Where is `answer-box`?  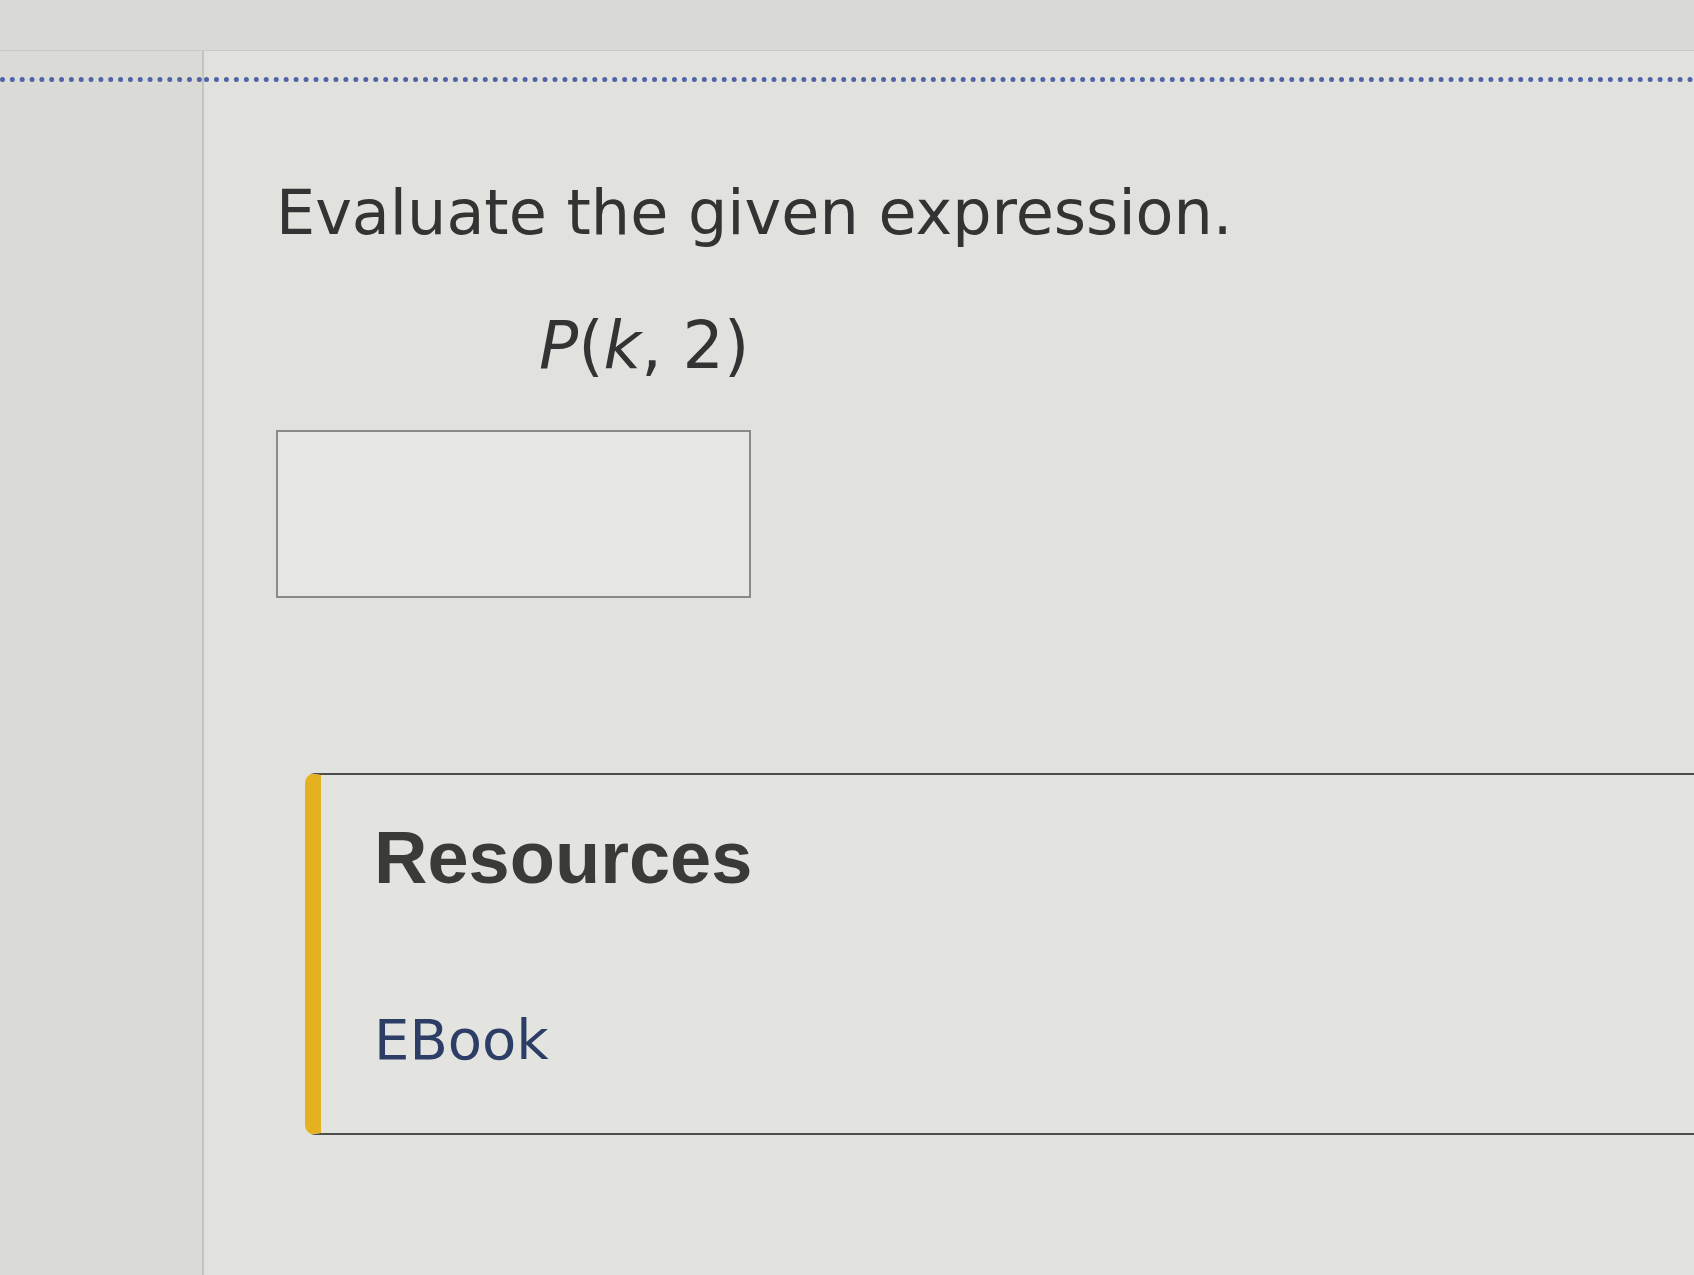 answer-box is located at coordinates (513, 514).